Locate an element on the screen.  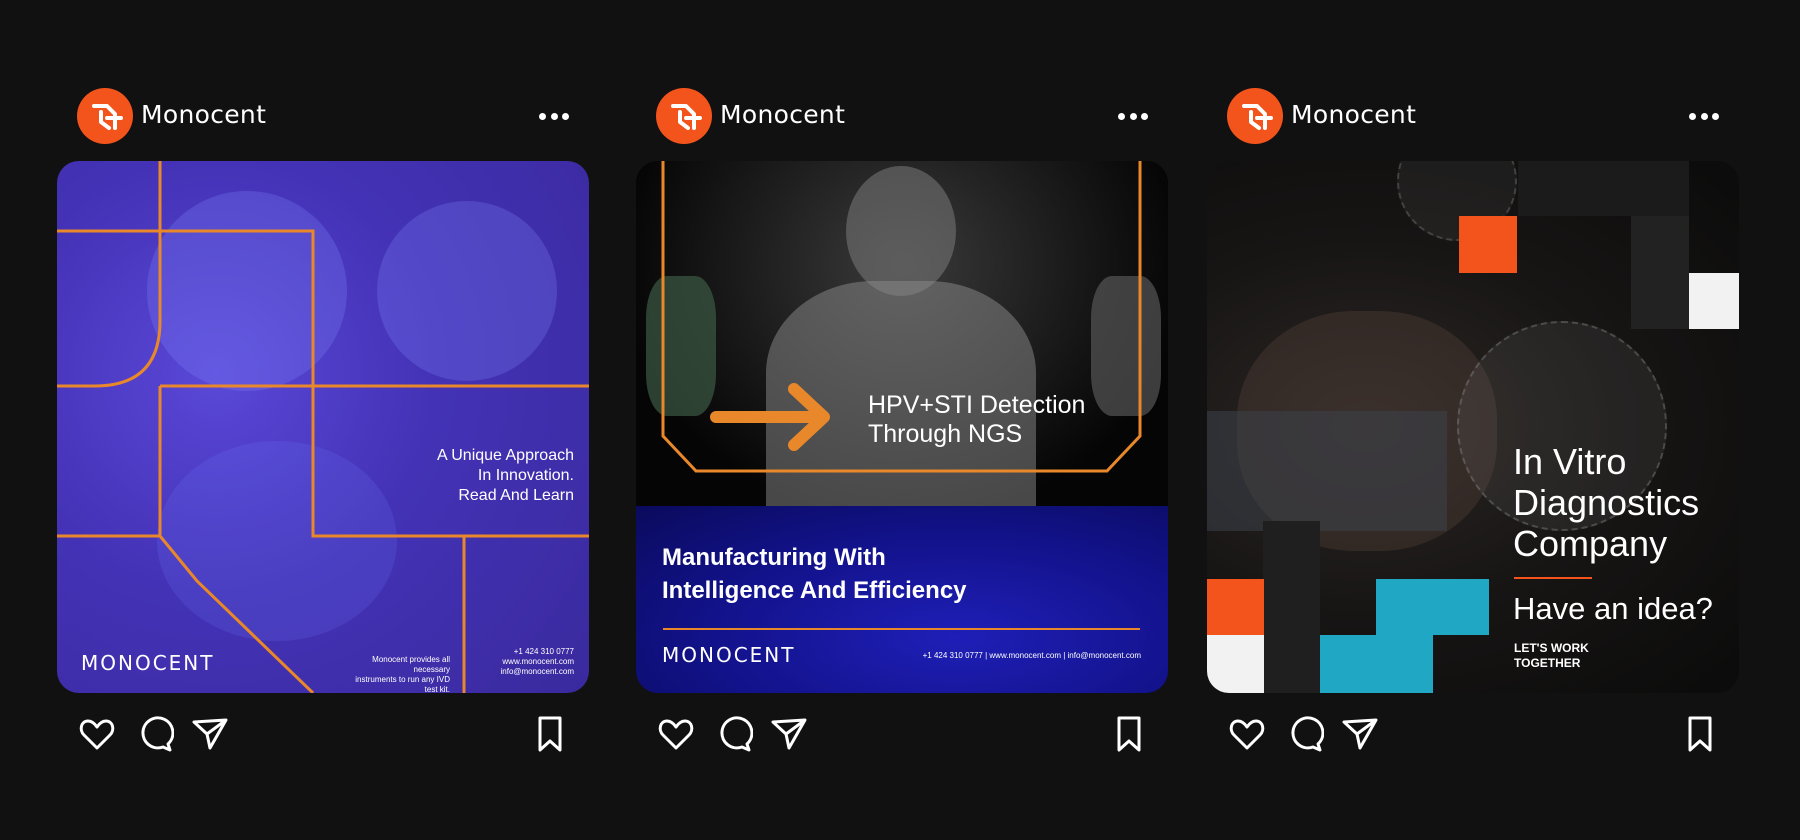
contact-line: info@monocent.com is located at coordinates (537, 671).